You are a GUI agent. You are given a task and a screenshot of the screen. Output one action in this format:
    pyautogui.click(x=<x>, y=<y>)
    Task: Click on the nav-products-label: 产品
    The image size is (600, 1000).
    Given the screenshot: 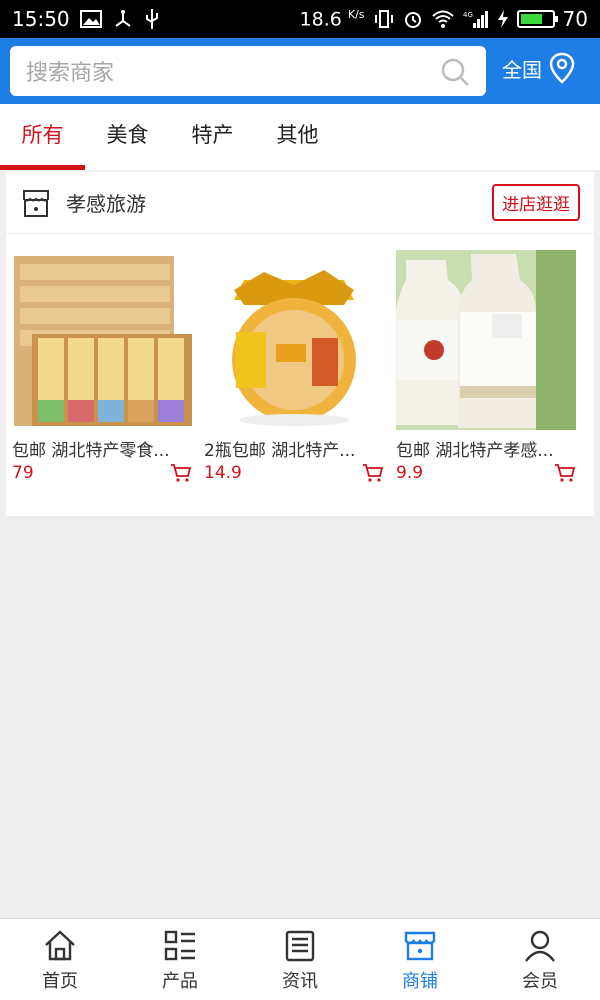 What is the action you would take?
    pyautogui.click(x=180, y=981)
    